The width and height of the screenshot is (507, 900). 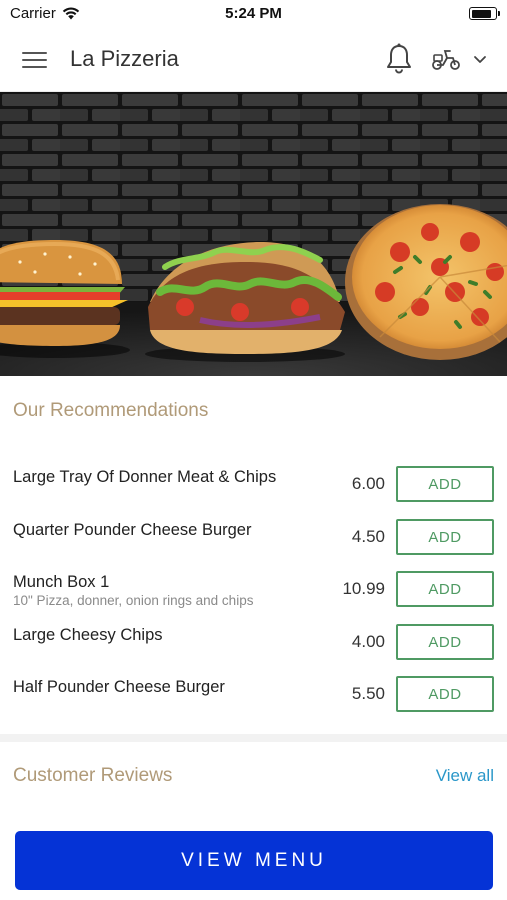 I want to click on bell-icon, so click(x=399, y=59).